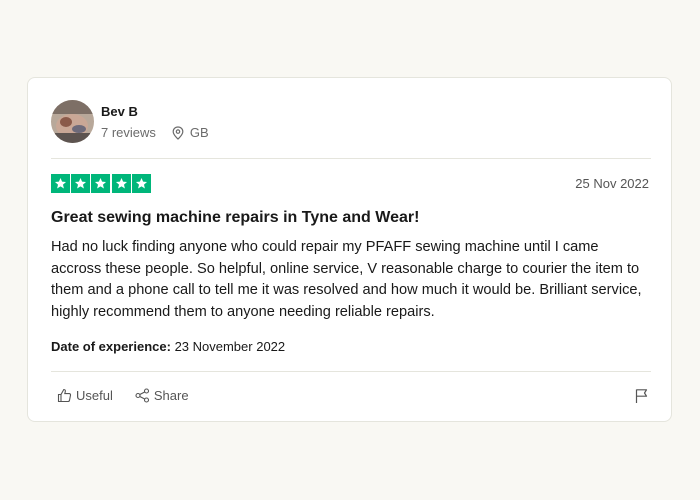 Image resolution: width=700 pixels, height=500 pixels. I want to click on footer-divider, so click(351, 371).